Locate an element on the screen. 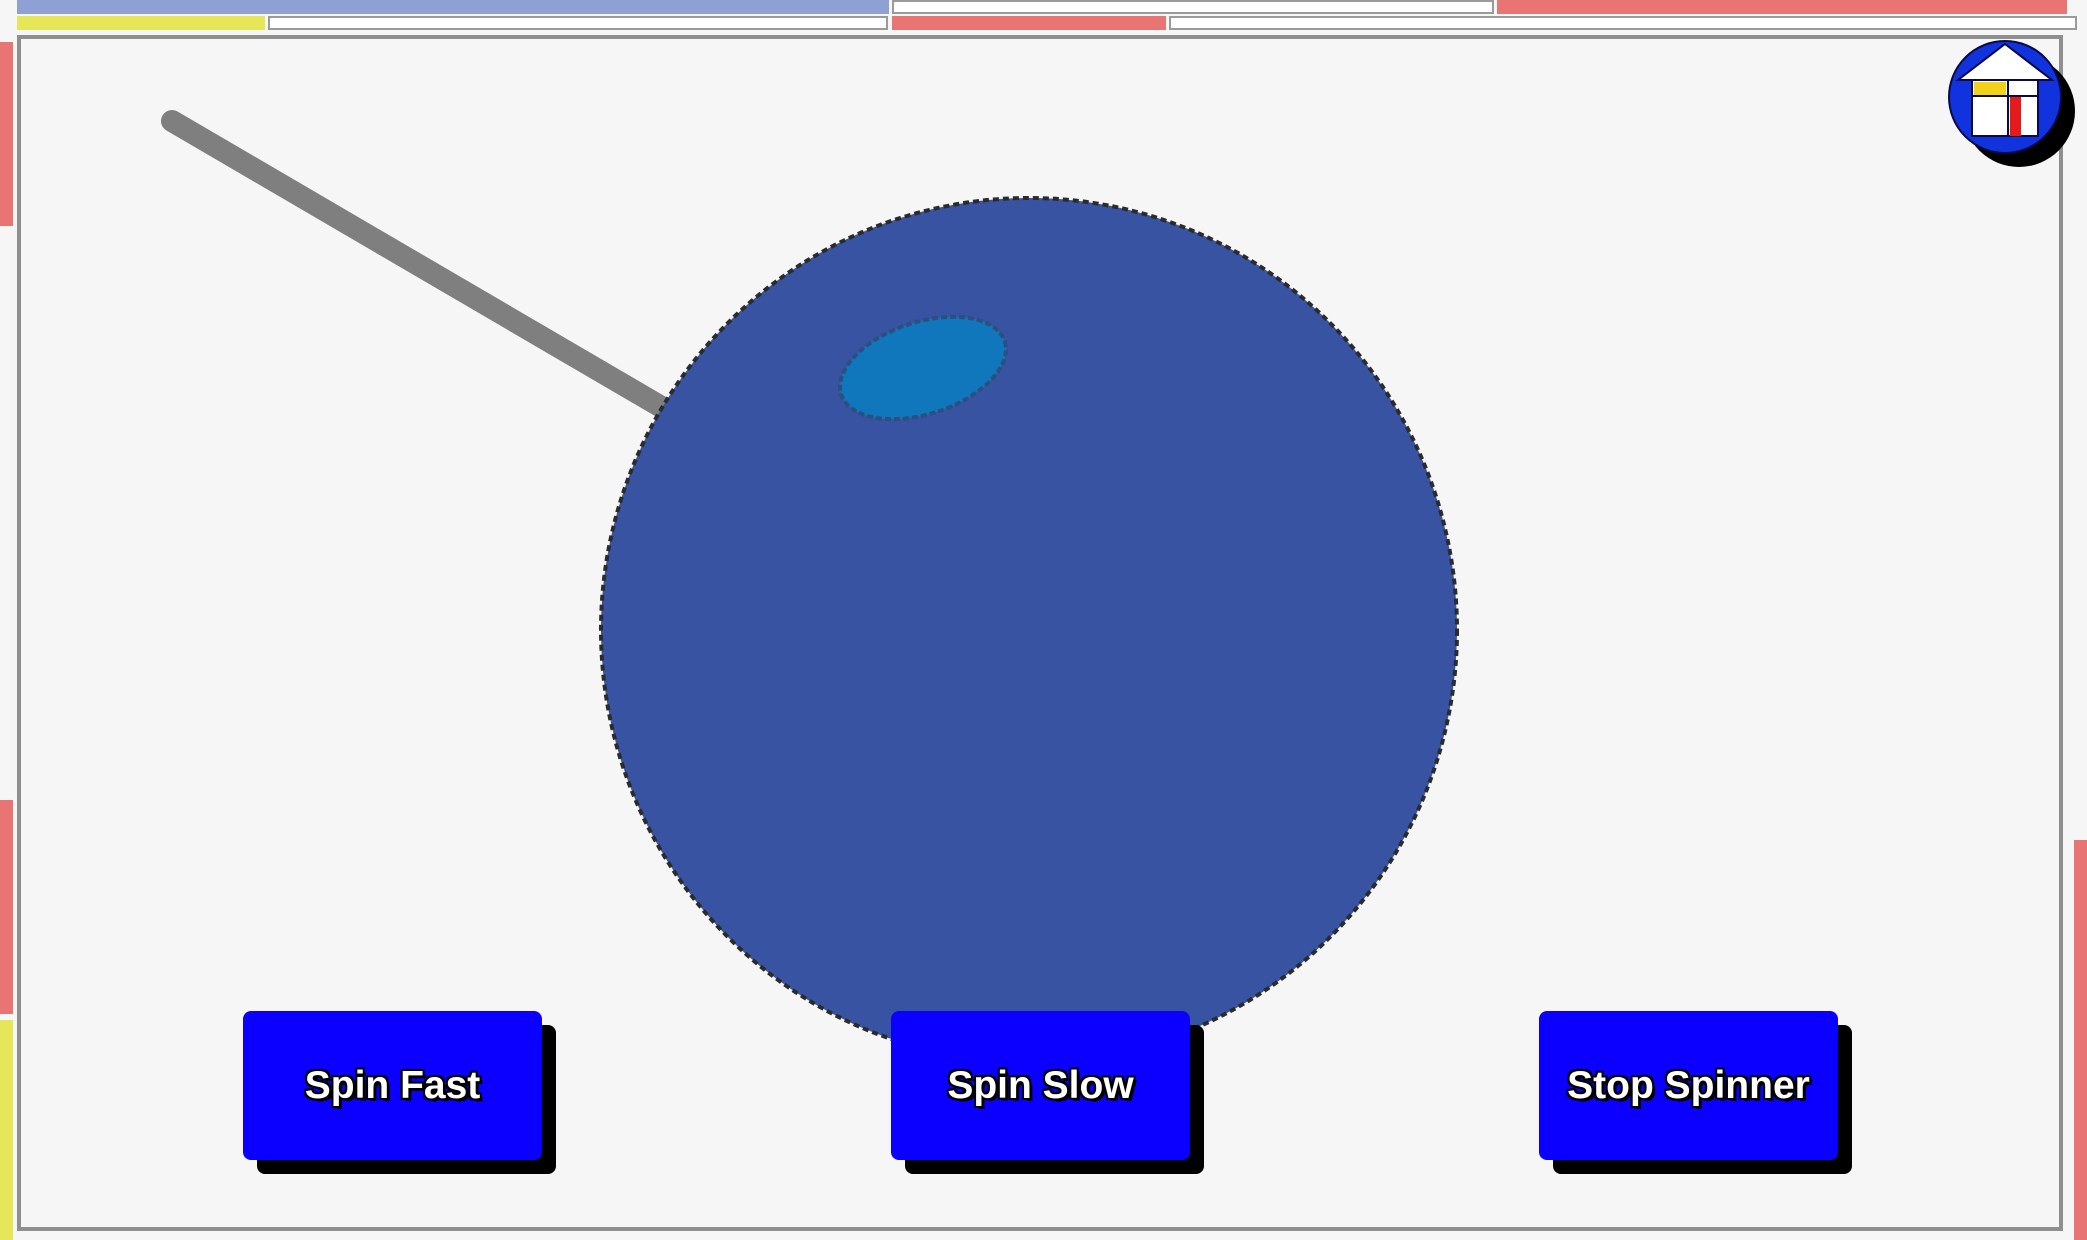 The height and width of the screenshot is (1240, 2087). spin-slow-button: Spin Slow is located at coordinates (1040, 1085).